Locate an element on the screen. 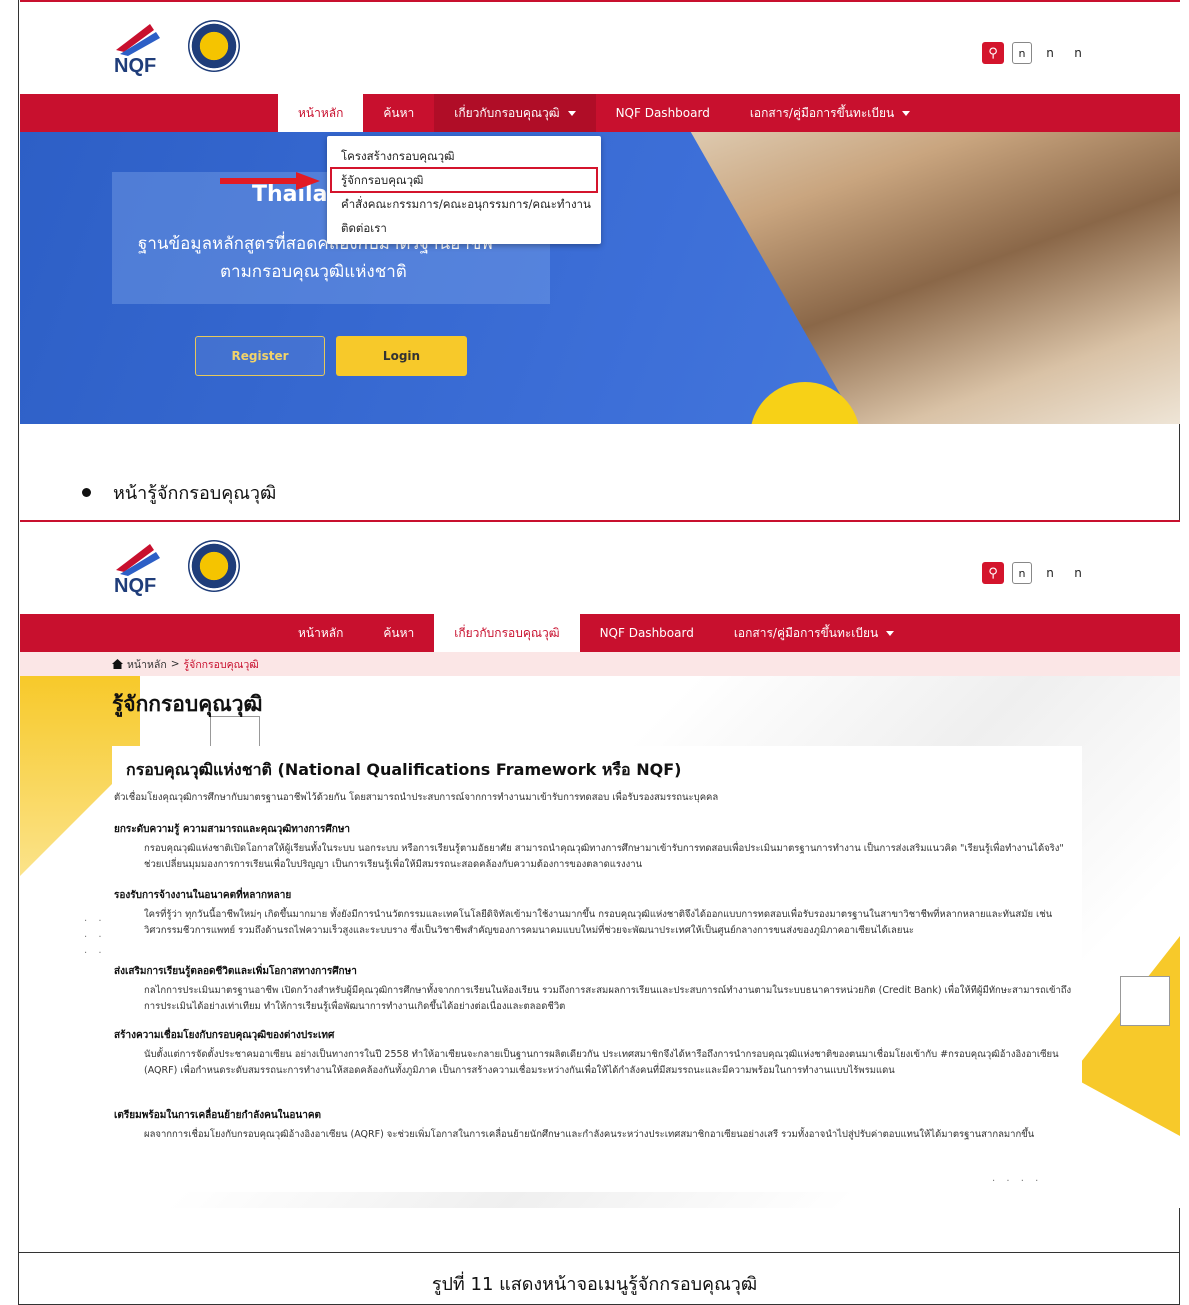 This screenshot has width=1189, height=1305. decor-square is located at coordinates (1145, 1001).